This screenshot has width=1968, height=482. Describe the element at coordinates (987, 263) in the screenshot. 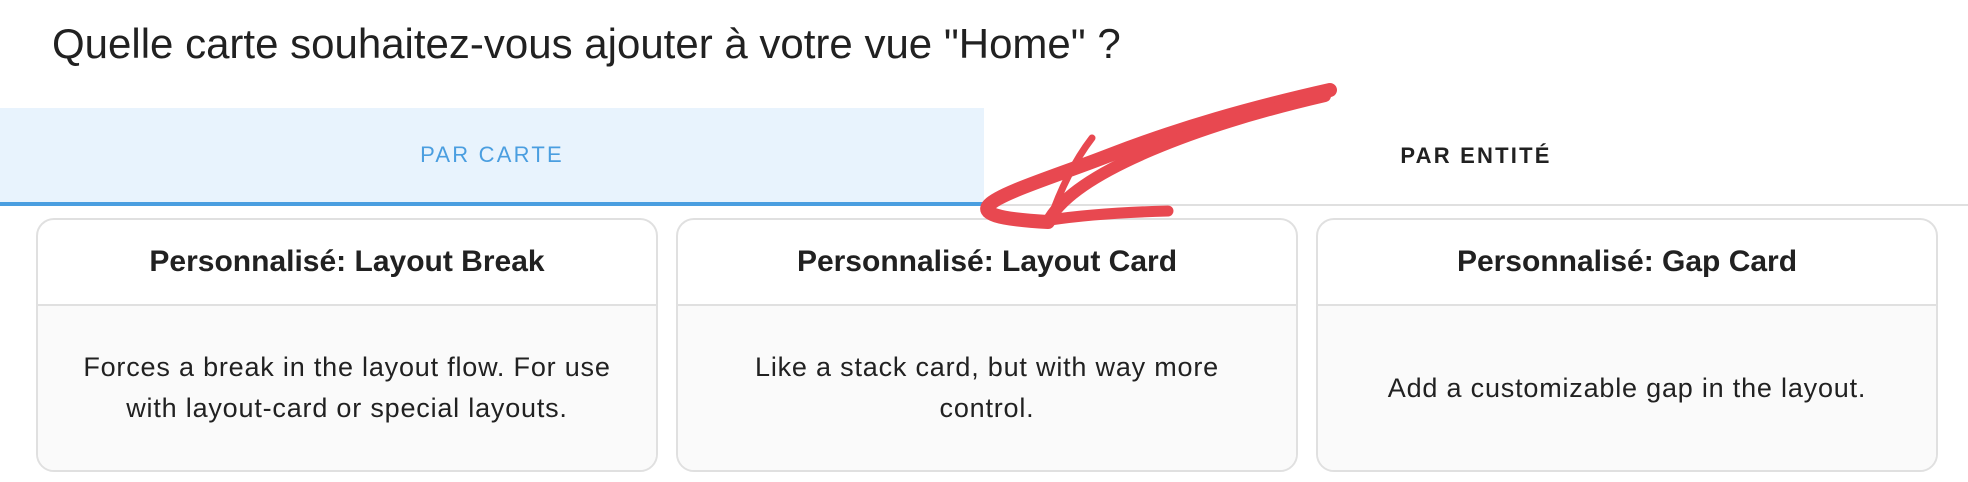

I see `card-title: Personnalisé: Layout Card` at that location.